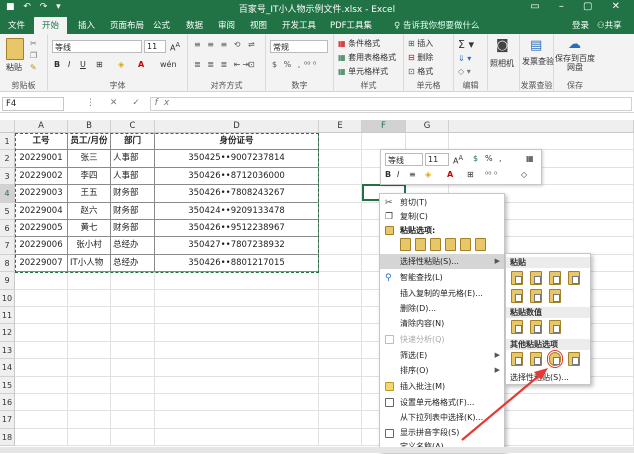 The height and width of the screenshot is (454, 634). Describe the element at coordinates (524, 174) in the screenshot. I see `mini-eraser-icon: ◇` at that location.